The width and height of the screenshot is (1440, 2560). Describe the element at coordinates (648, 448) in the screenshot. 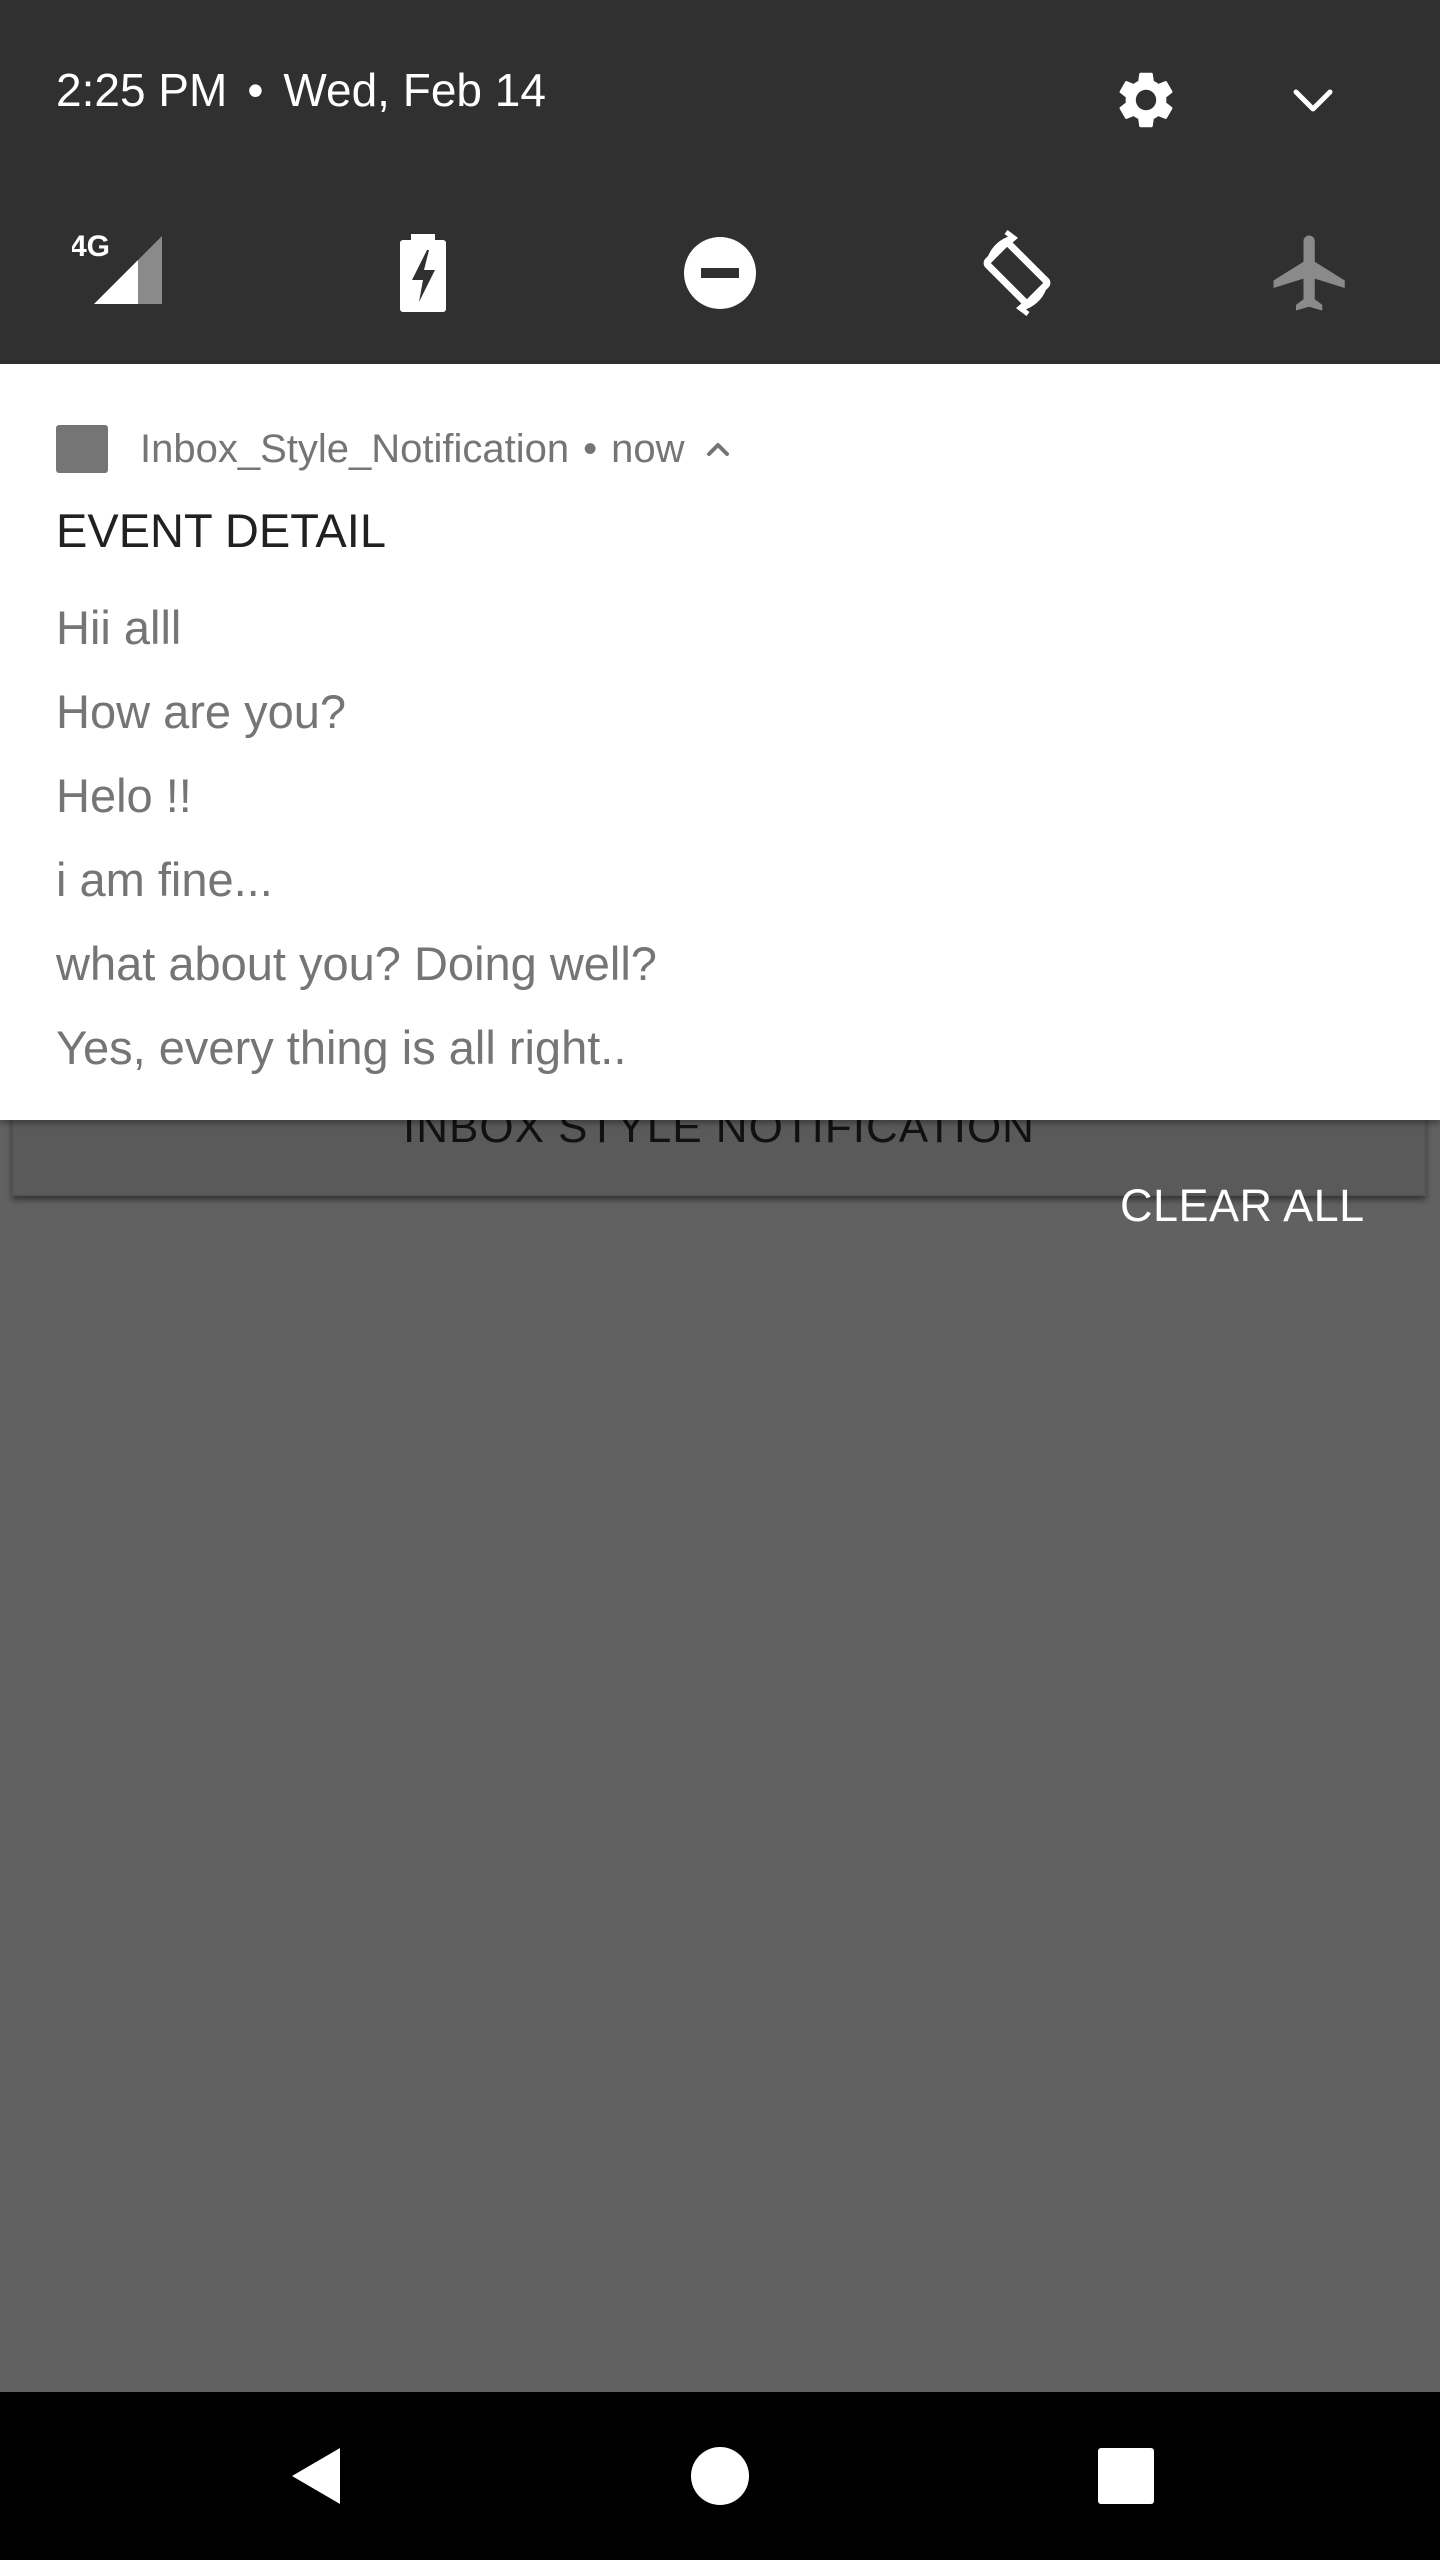

I see `notification-time: now` at that location.